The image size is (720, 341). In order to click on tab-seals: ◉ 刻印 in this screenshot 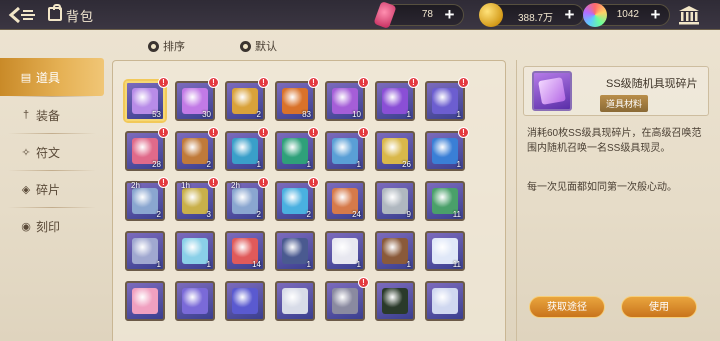, I will do `click(52, 226)`.